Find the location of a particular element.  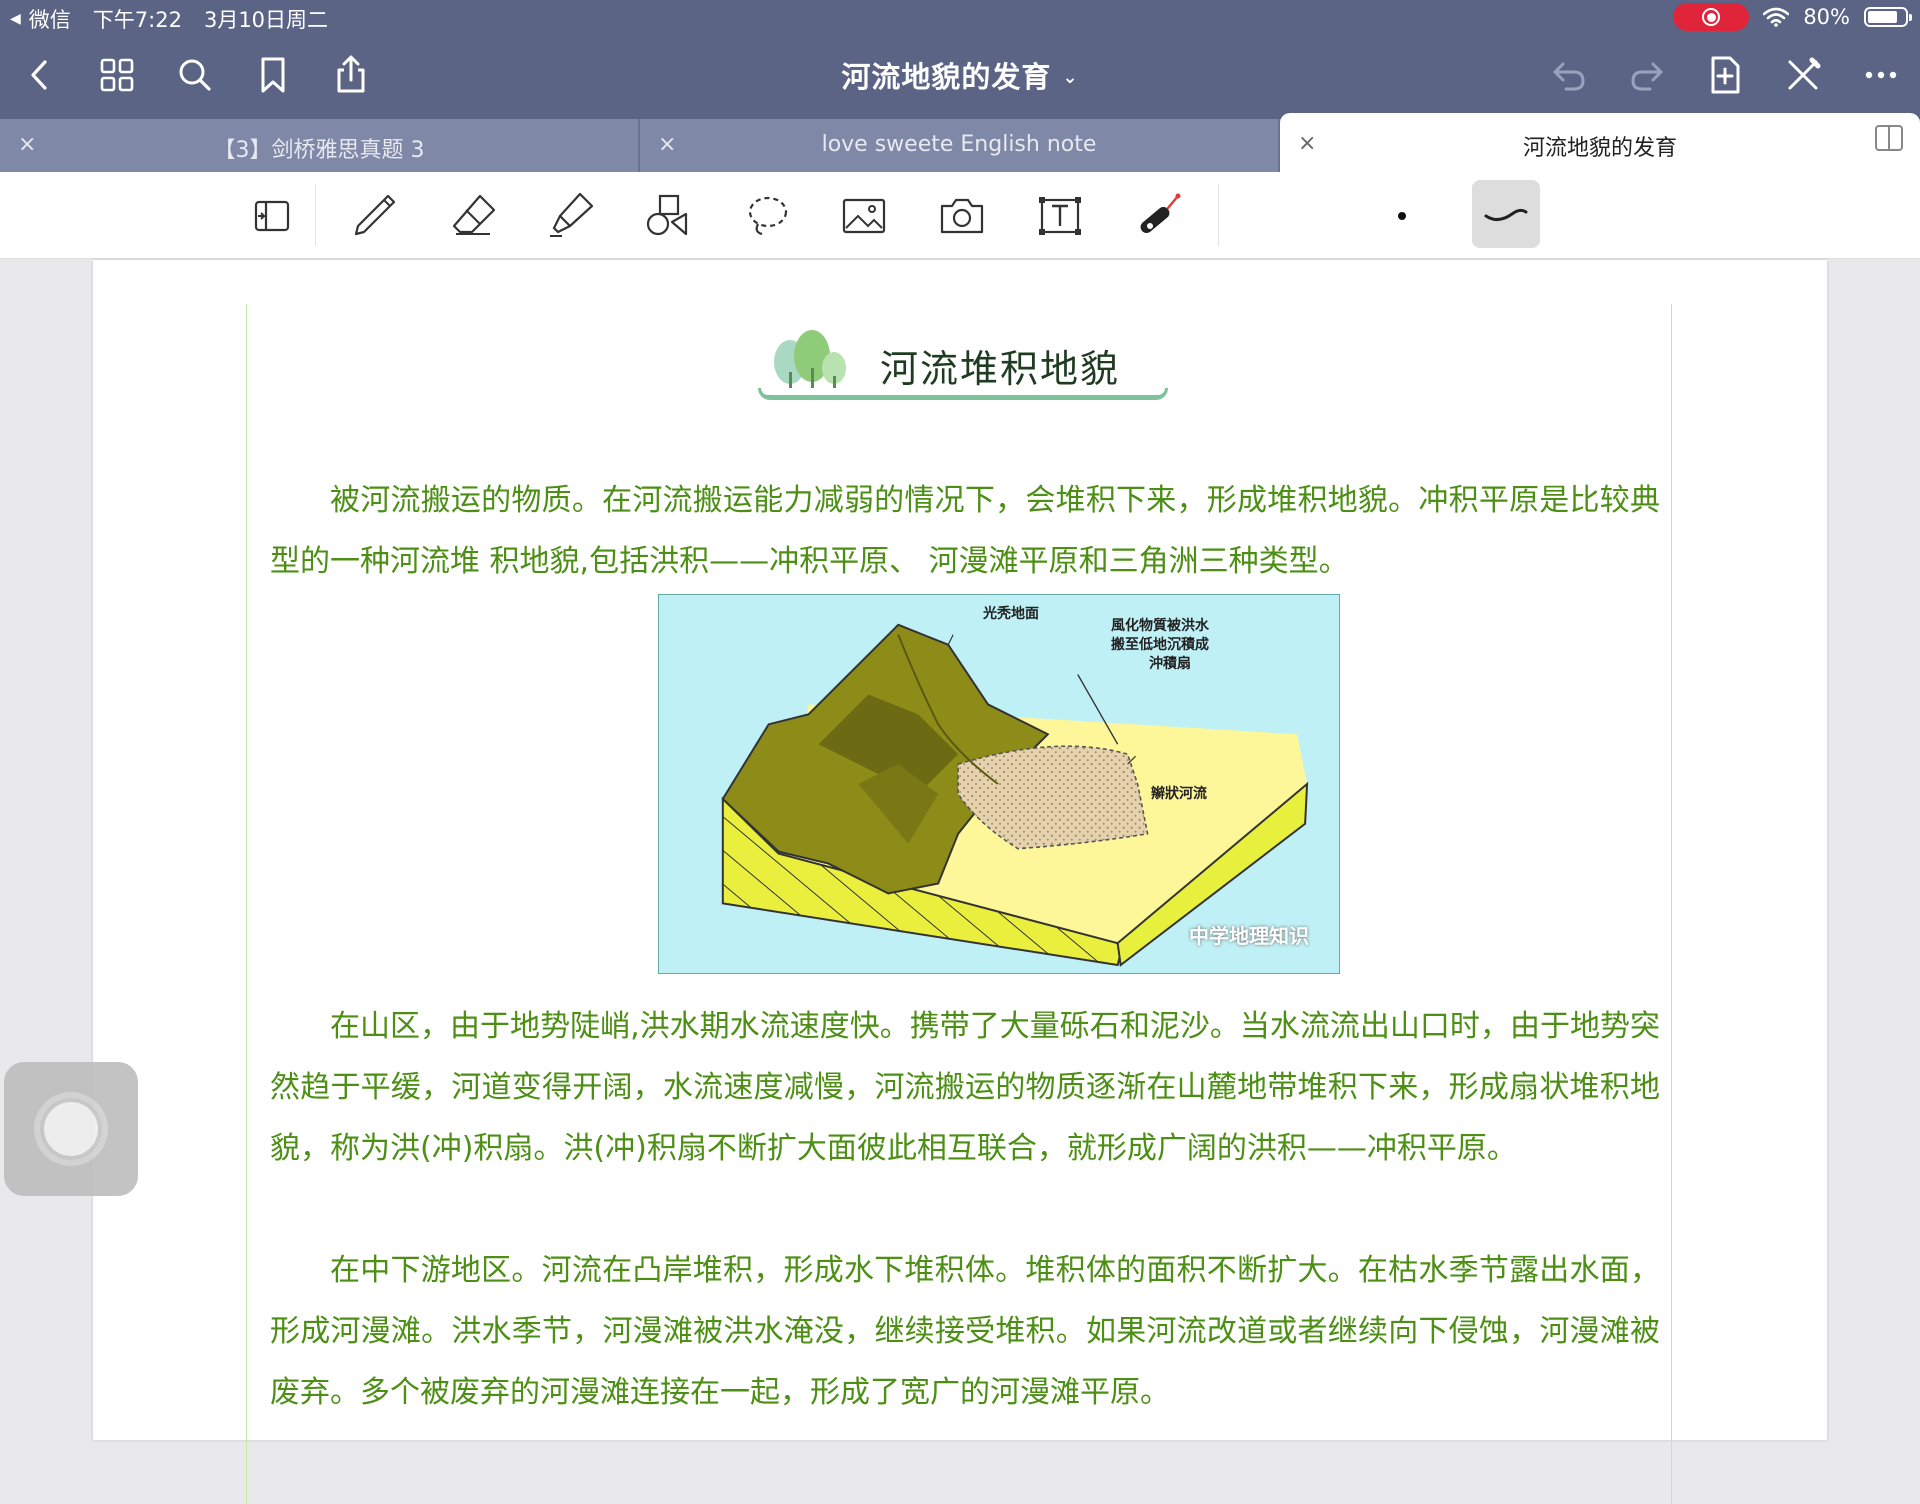

back-to-app-label: 微信 is located at coordinates (50, 19).